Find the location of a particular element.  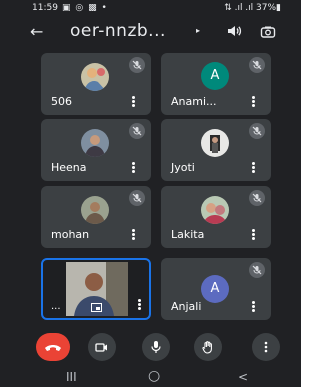

system-nav-bar: III ○ < is located at coordinates (150, 377).